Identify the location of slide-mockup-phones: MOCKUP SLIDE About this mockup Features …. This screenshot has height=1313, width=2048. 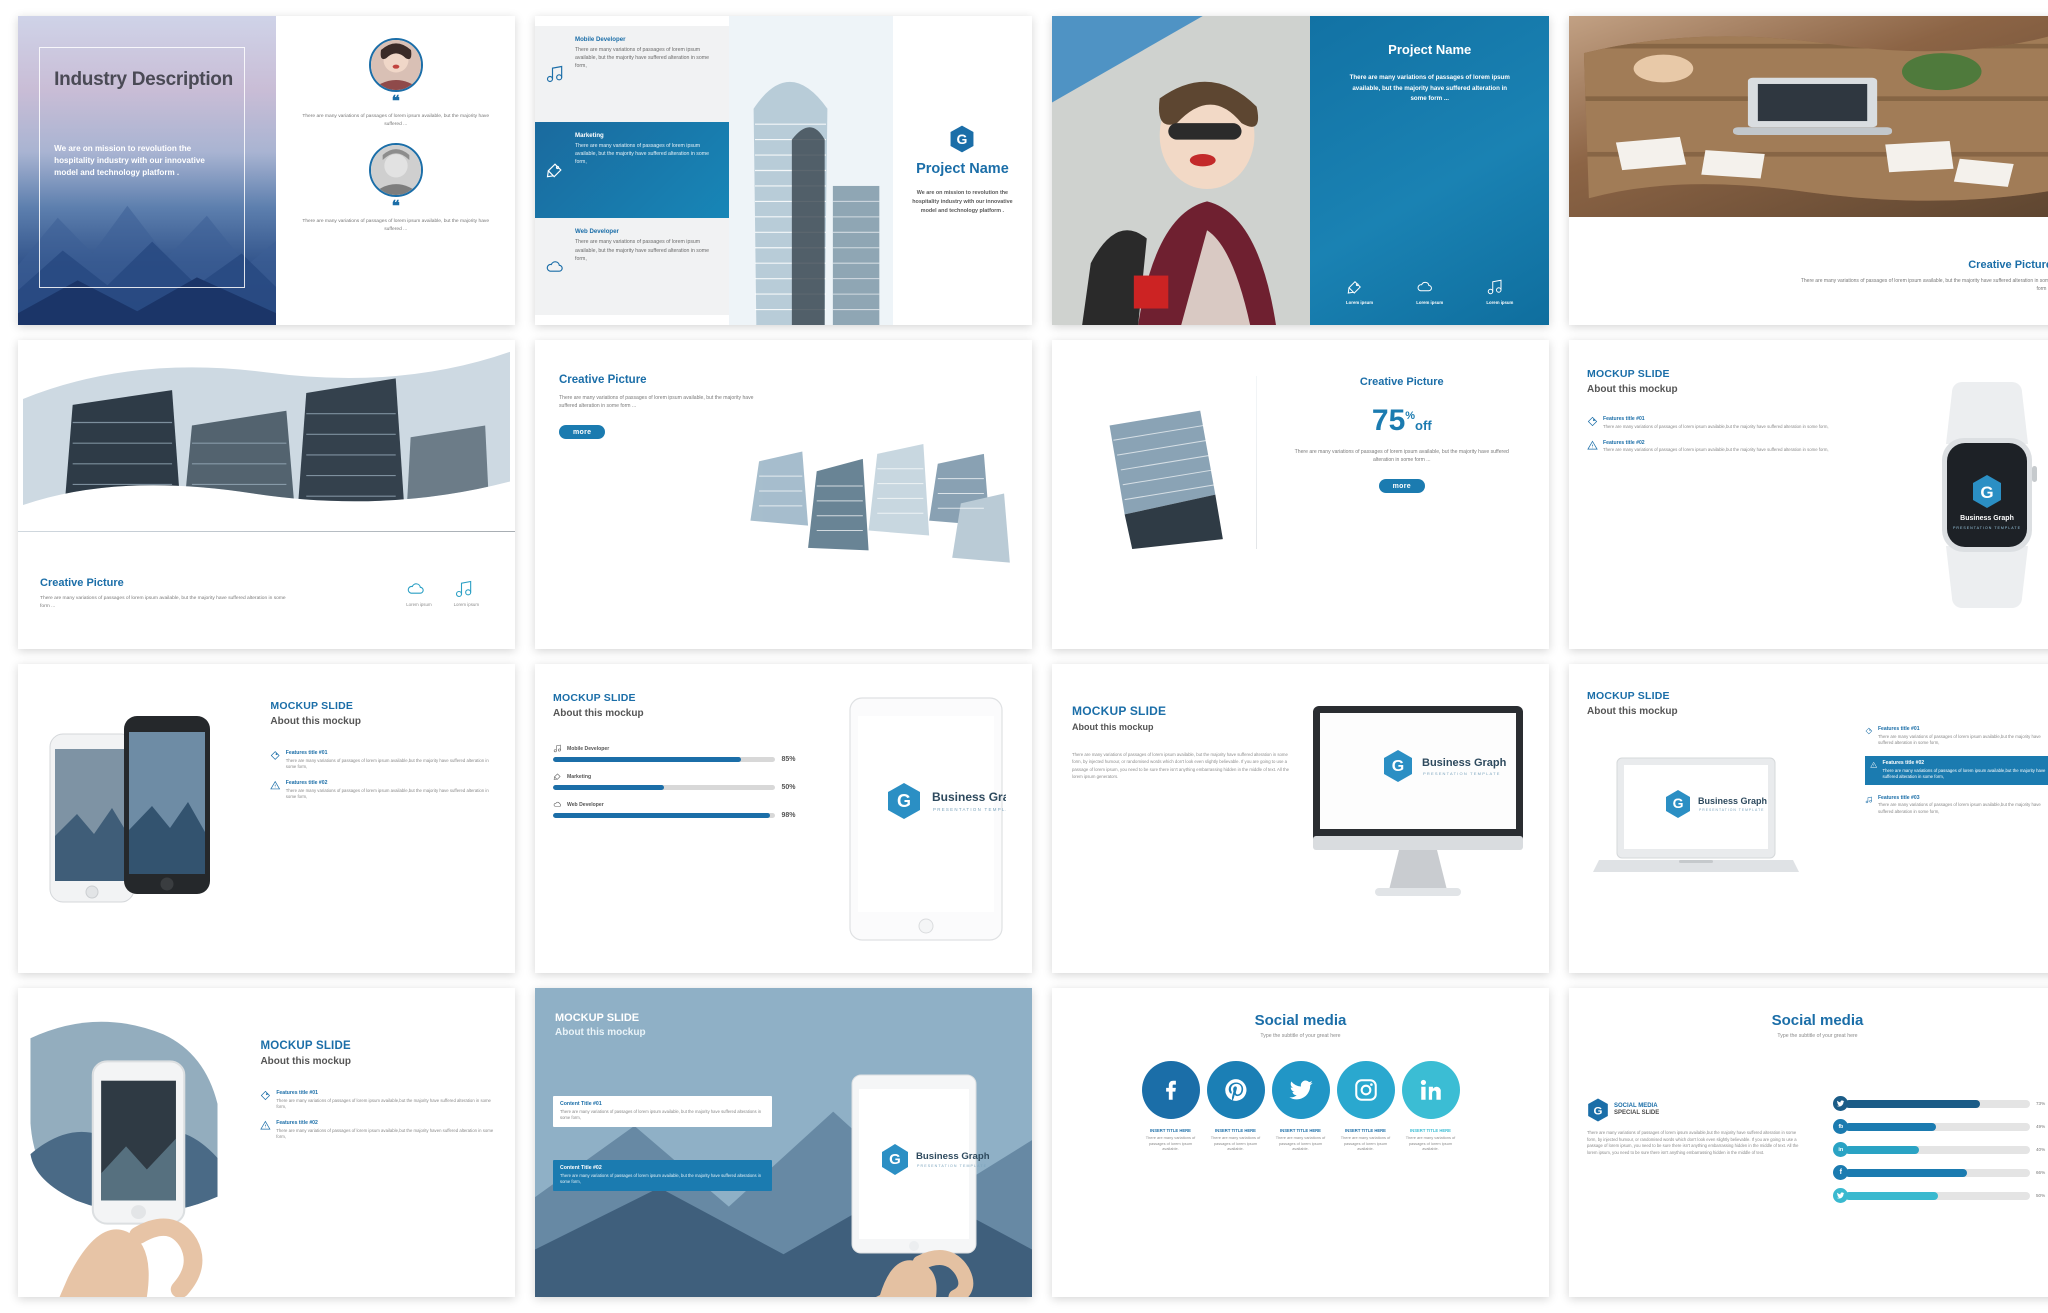
(266, 818).